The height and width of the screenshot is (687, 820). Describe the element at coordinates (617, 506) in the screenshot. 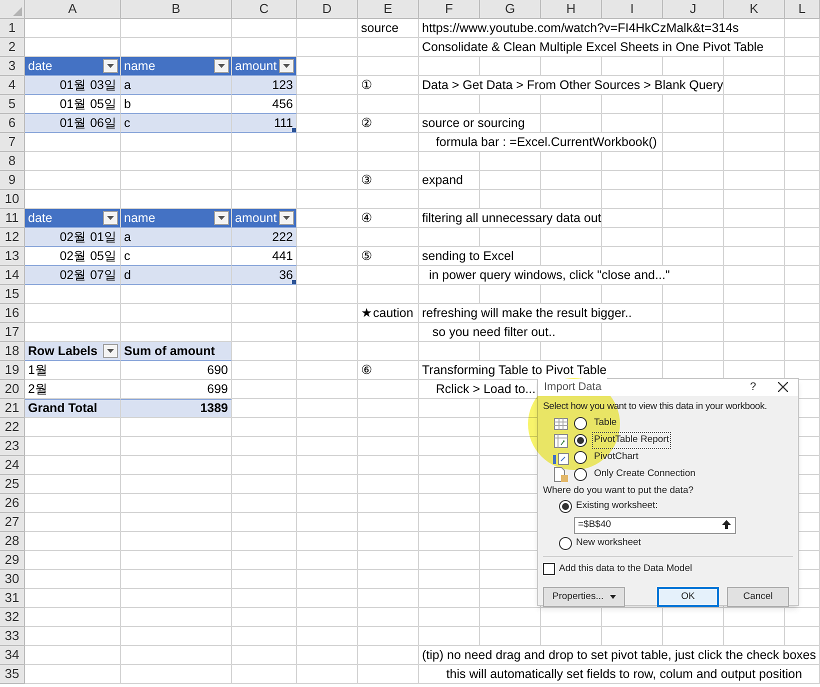

I see `option-label: Existing worksheet:` at that location.